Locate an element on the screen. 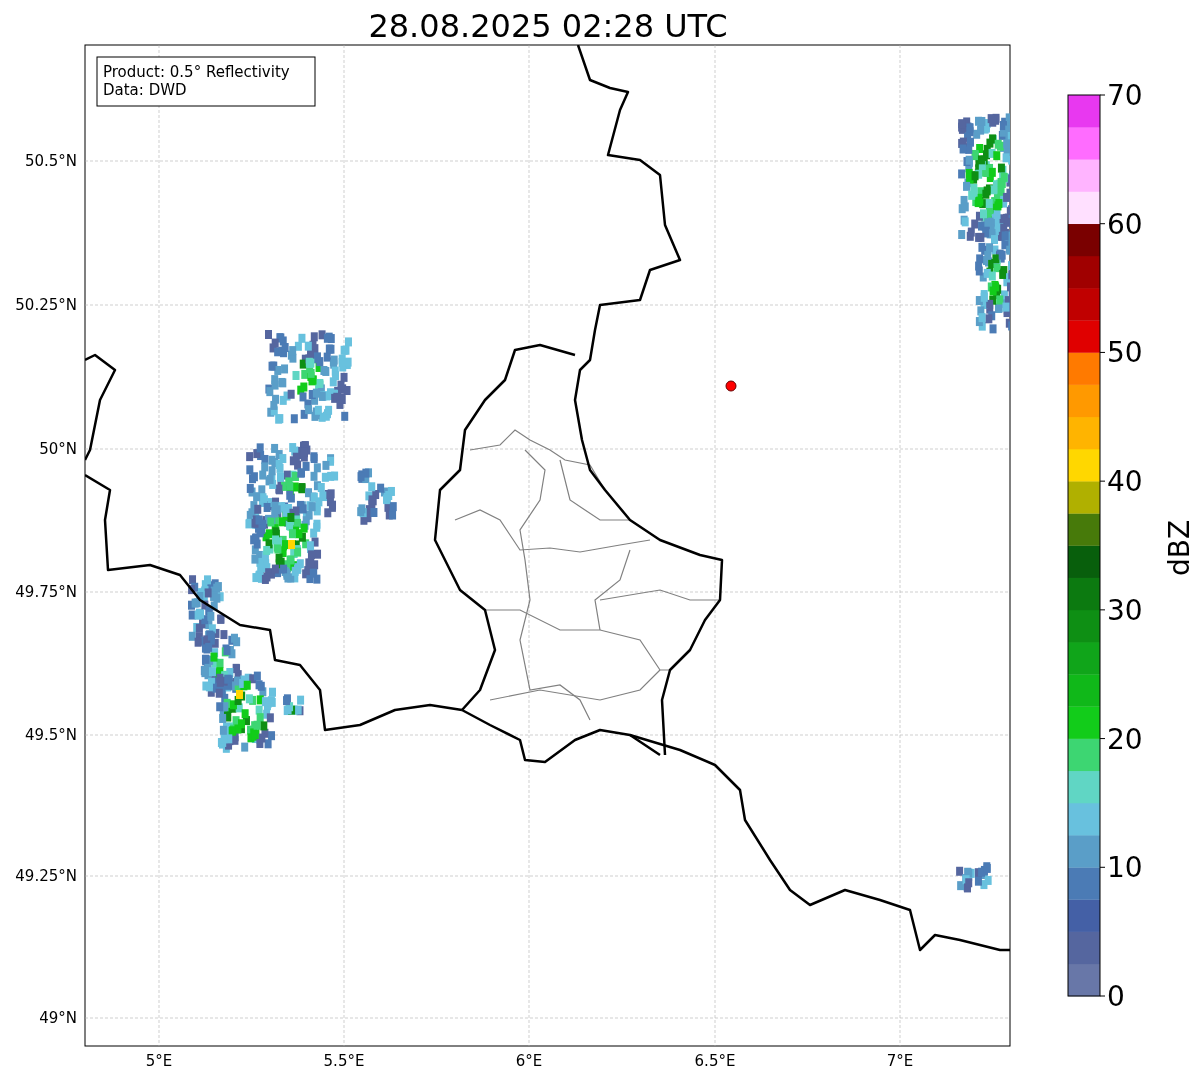  latitude-label: 49.5°N is located at coordinates (50, 735).